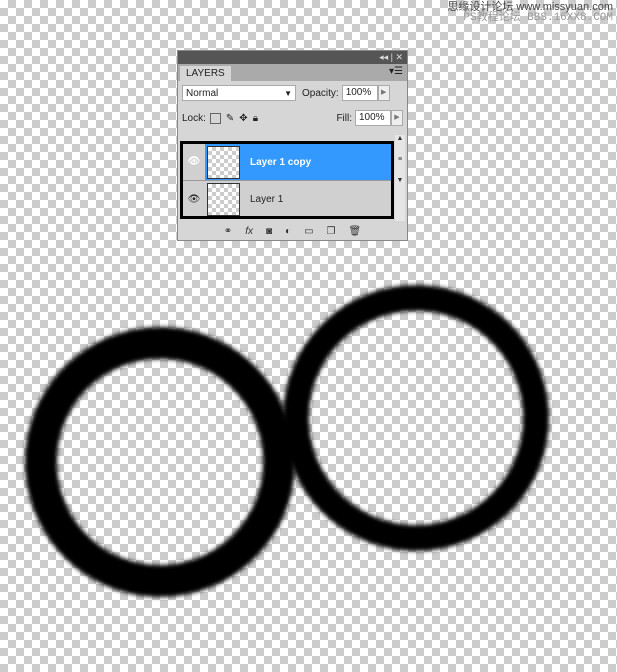  What do you see at coordinates (308, 231) in the screenshot?
I see `folder-icon: ▭` at bounding box center [308, 231].